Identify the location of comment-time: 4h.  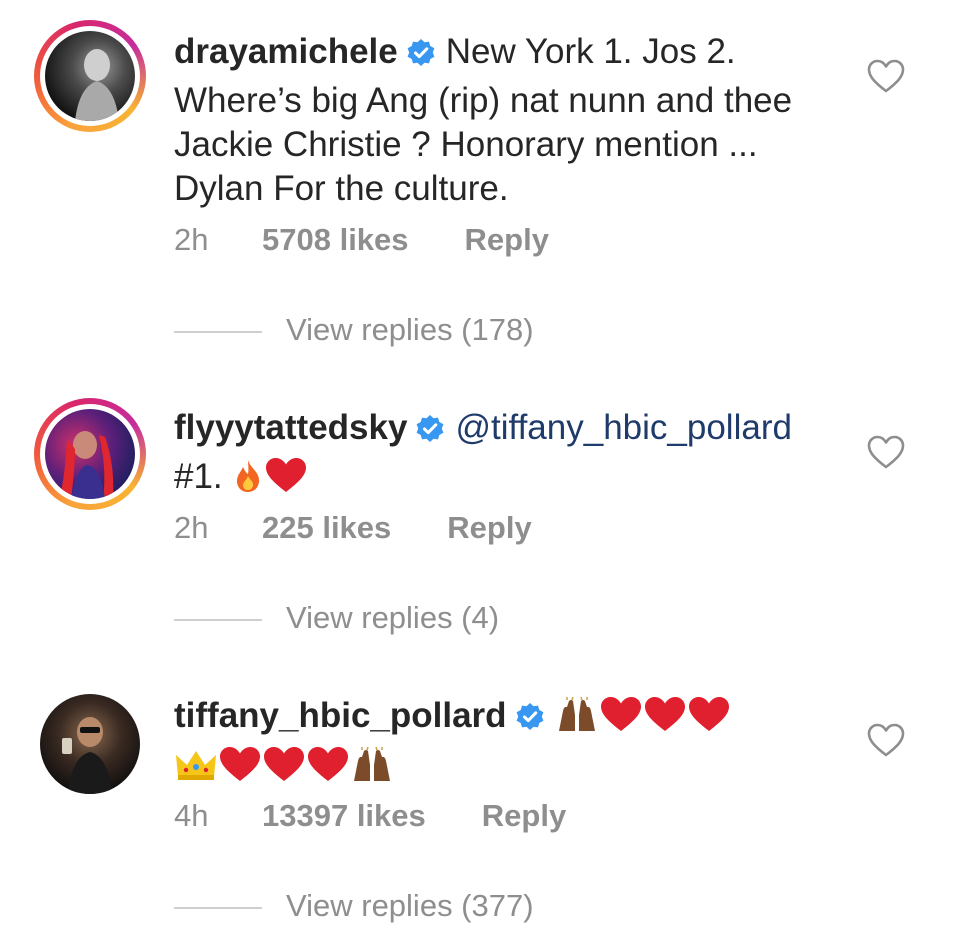
(191, 815).